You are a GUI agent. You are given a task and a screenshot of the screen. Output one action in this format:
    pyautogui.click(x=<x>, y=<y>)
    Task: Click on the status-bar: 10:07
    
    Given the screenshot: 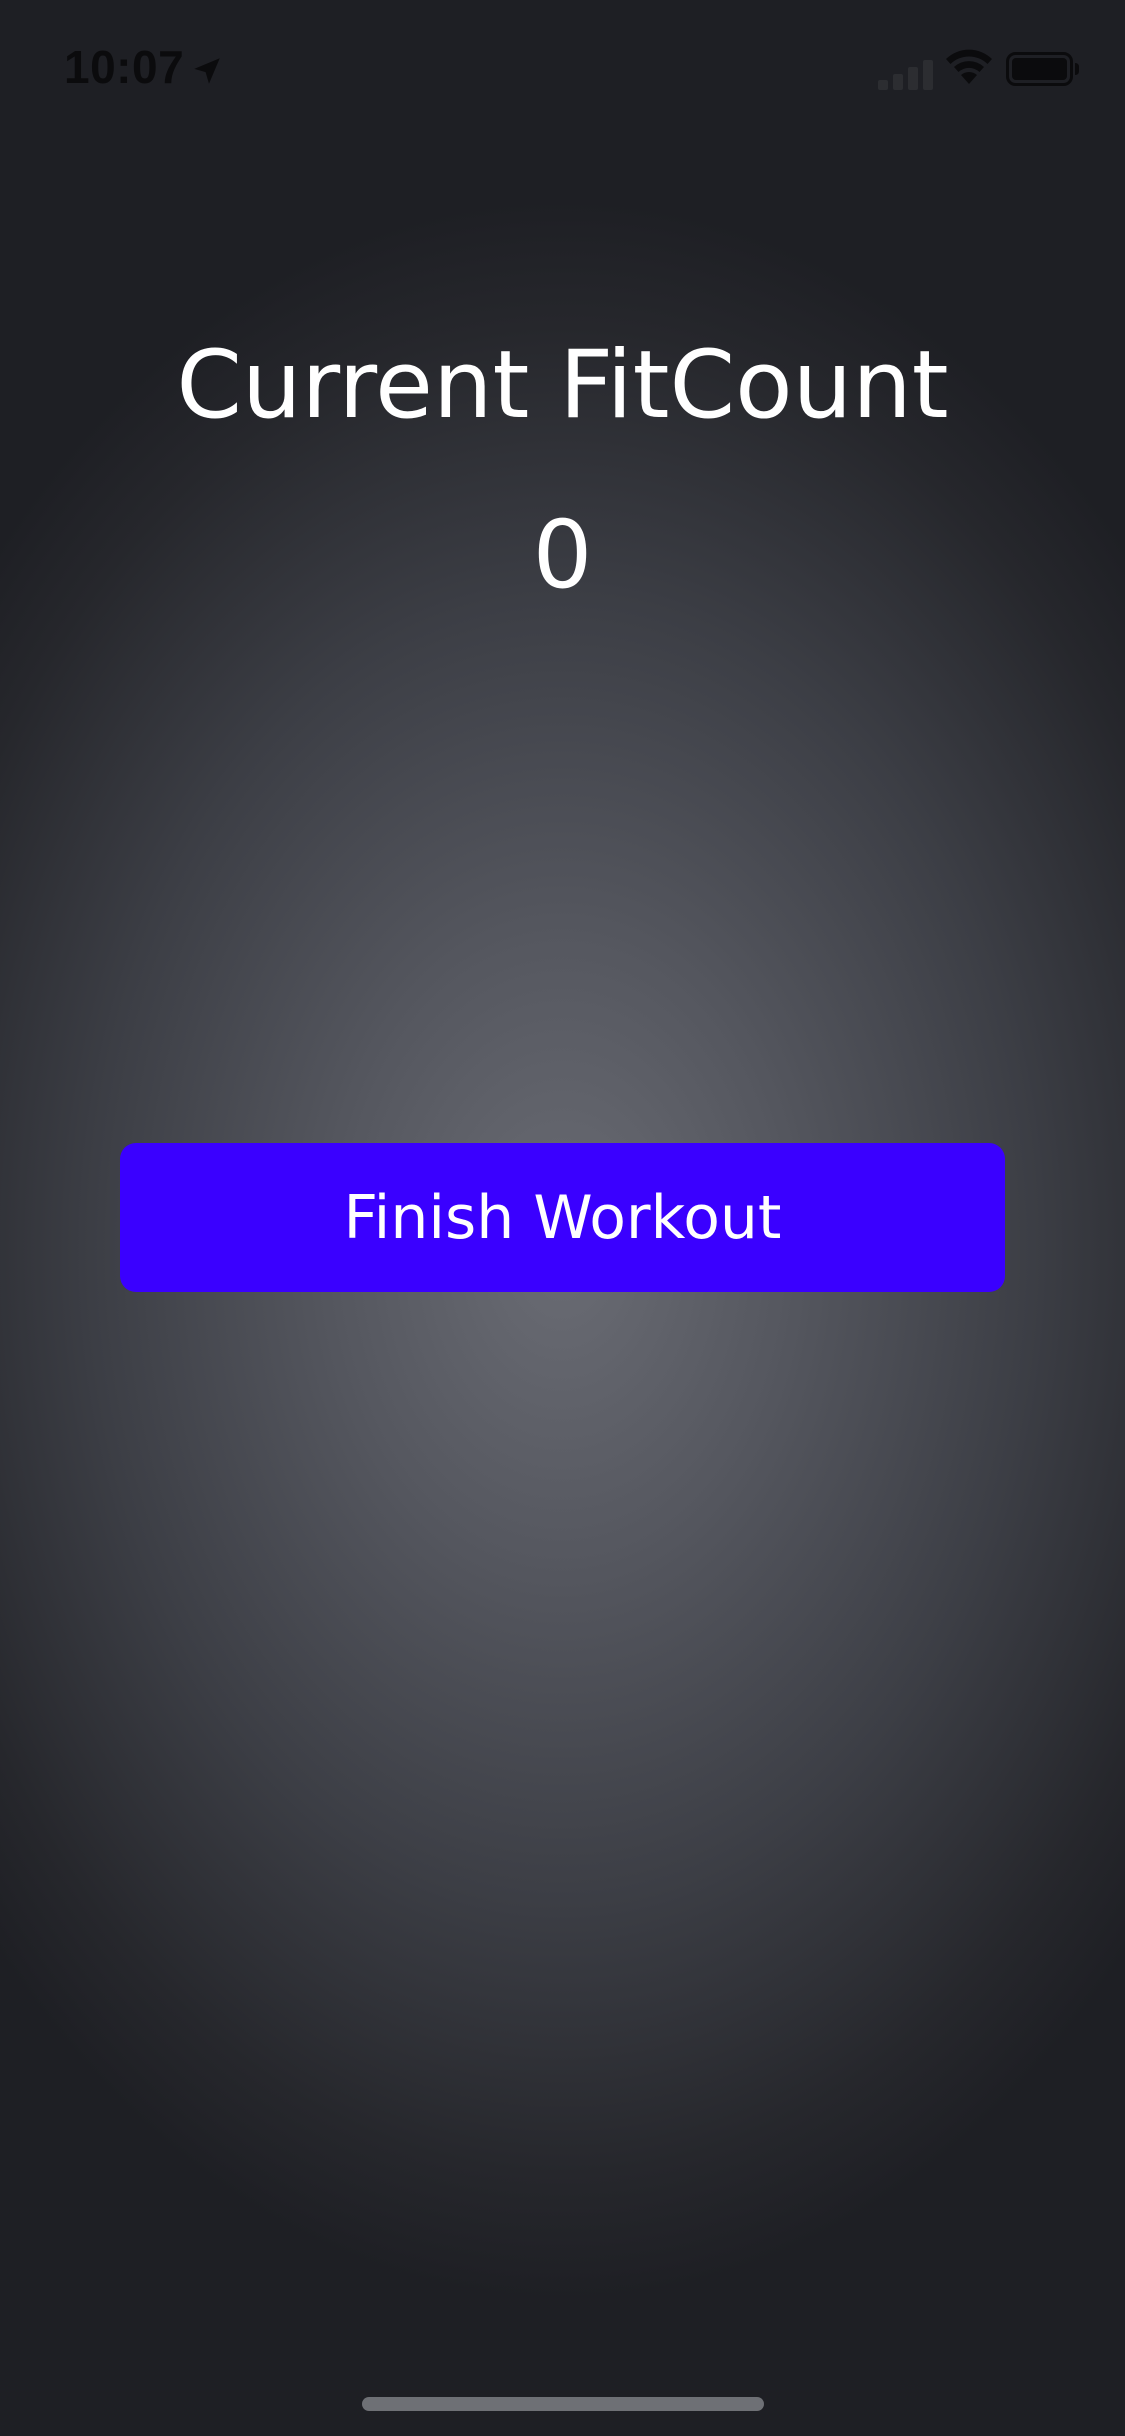 What is the action you would take?
    pyautogui.click(x=562, y=67)
    